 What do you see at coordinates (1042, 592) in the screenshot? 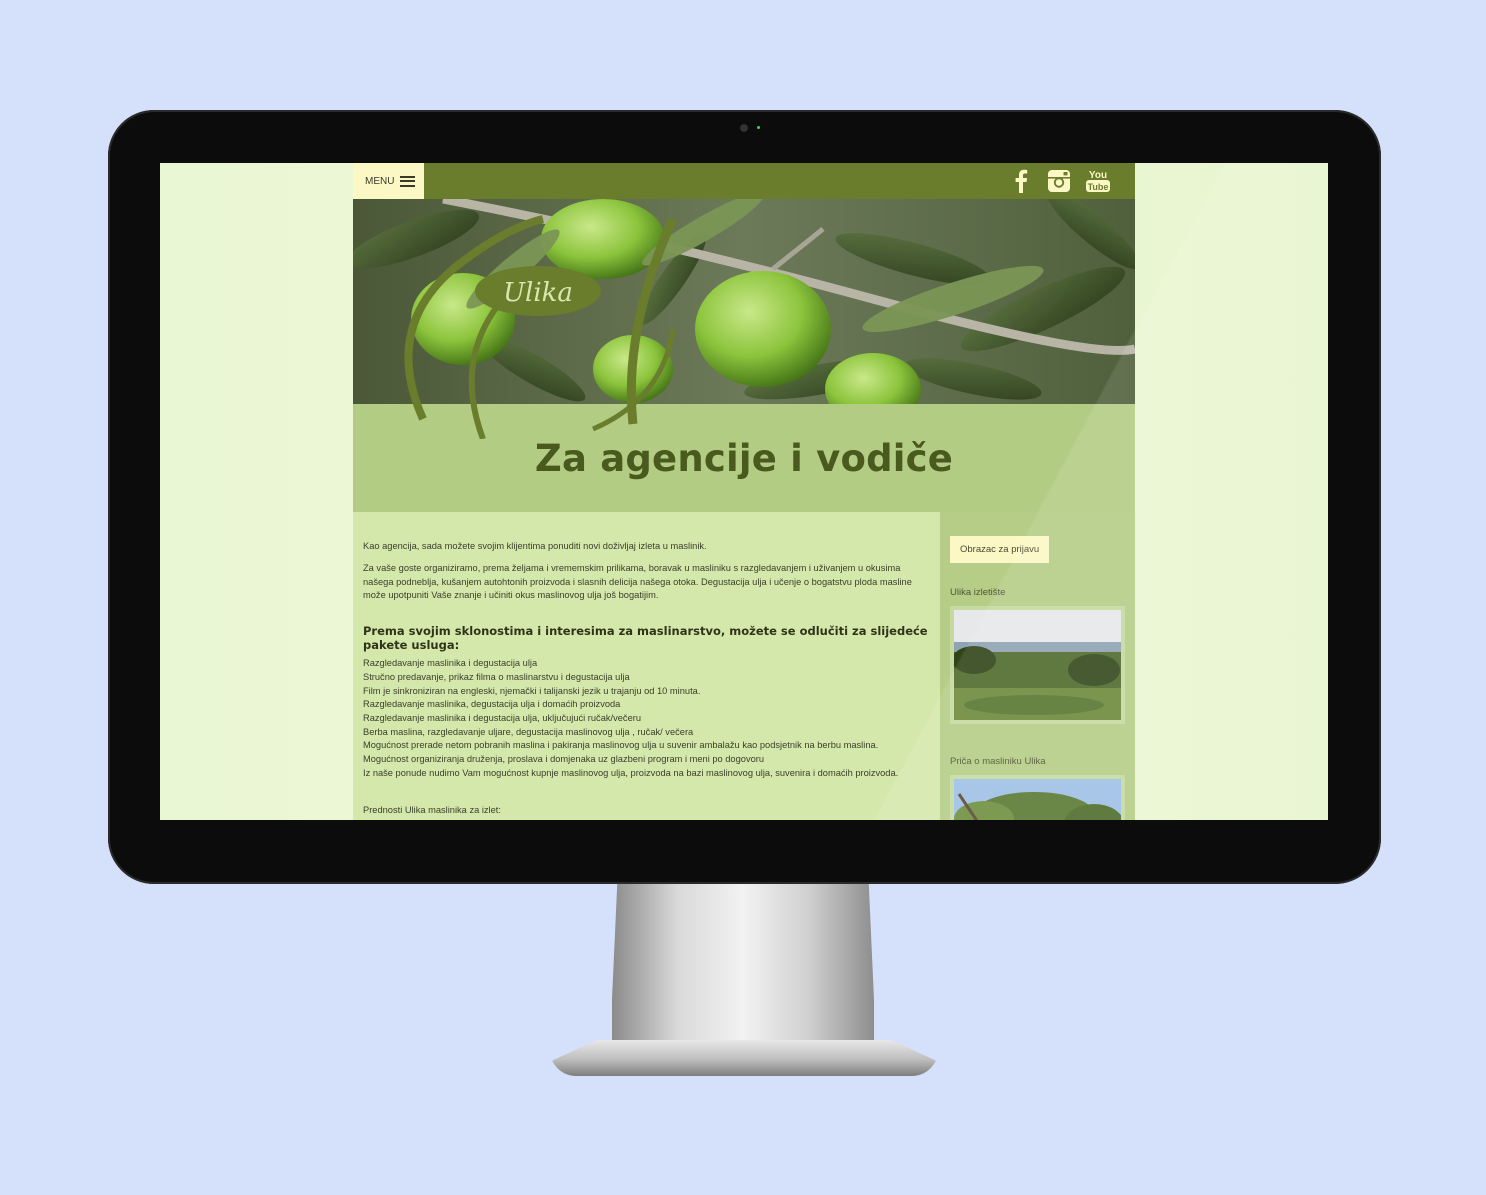
I see `gallery-label-izletiste: Ulika izletište` at bounding box center [1042, 592].